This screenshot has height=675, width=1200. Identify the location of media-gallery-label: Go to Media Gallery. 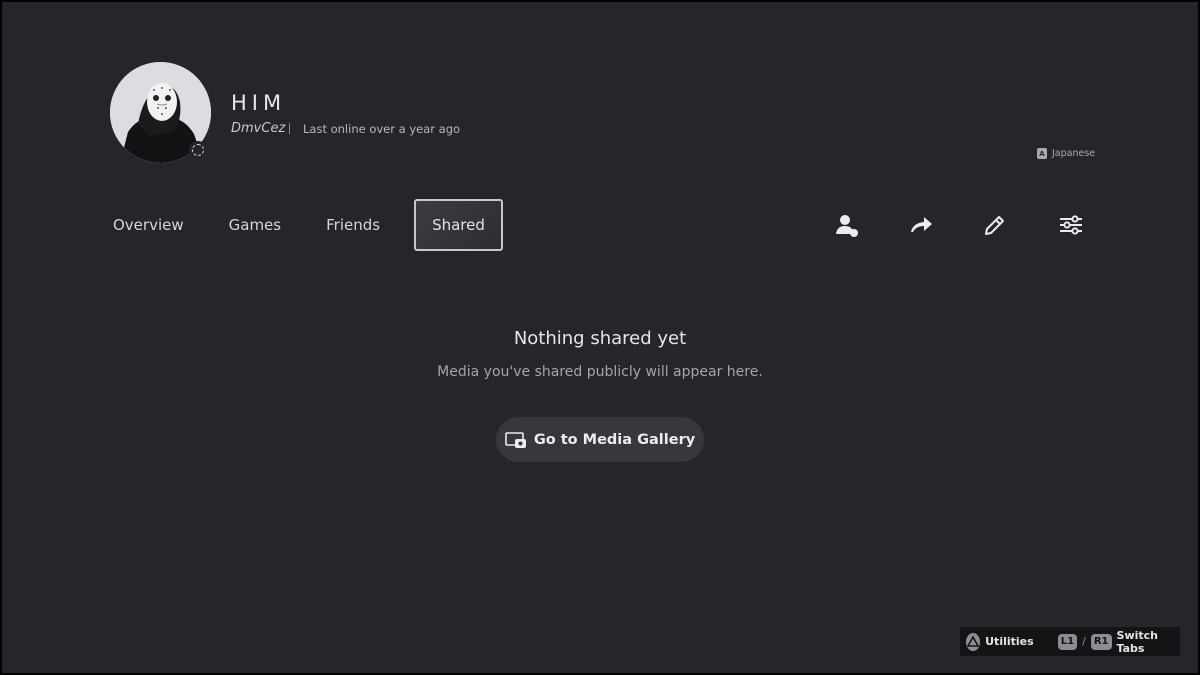
(614, 439).